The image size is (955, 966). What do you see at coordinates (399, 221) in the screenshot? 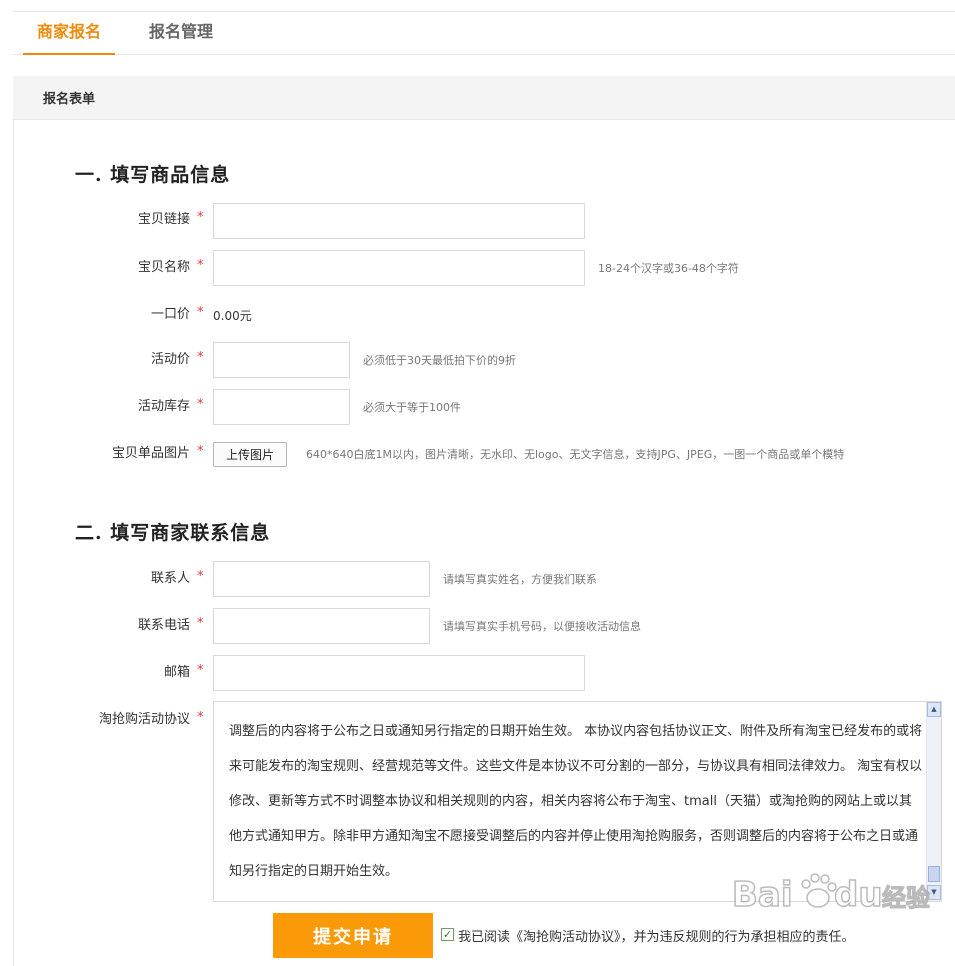
I see `item-link-input` at bounding box center [399, 221].